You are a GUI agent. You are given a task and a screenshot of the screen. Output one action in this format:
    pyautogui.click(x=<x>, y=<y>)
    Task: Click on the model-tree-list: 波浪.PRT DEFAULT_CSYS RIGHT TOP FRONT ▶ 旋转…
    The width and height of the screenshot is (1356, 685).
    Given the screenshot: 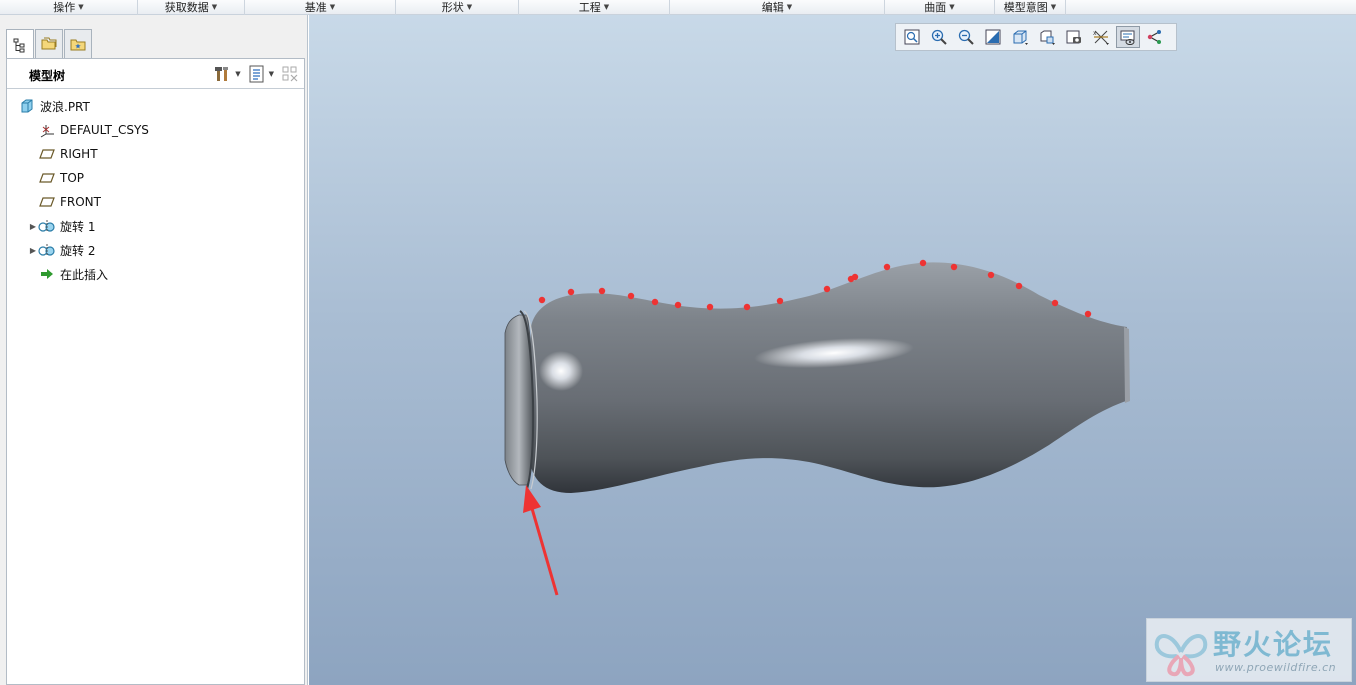 What is the action you would take?
    pyautogui.click(x=155, y=187)
    